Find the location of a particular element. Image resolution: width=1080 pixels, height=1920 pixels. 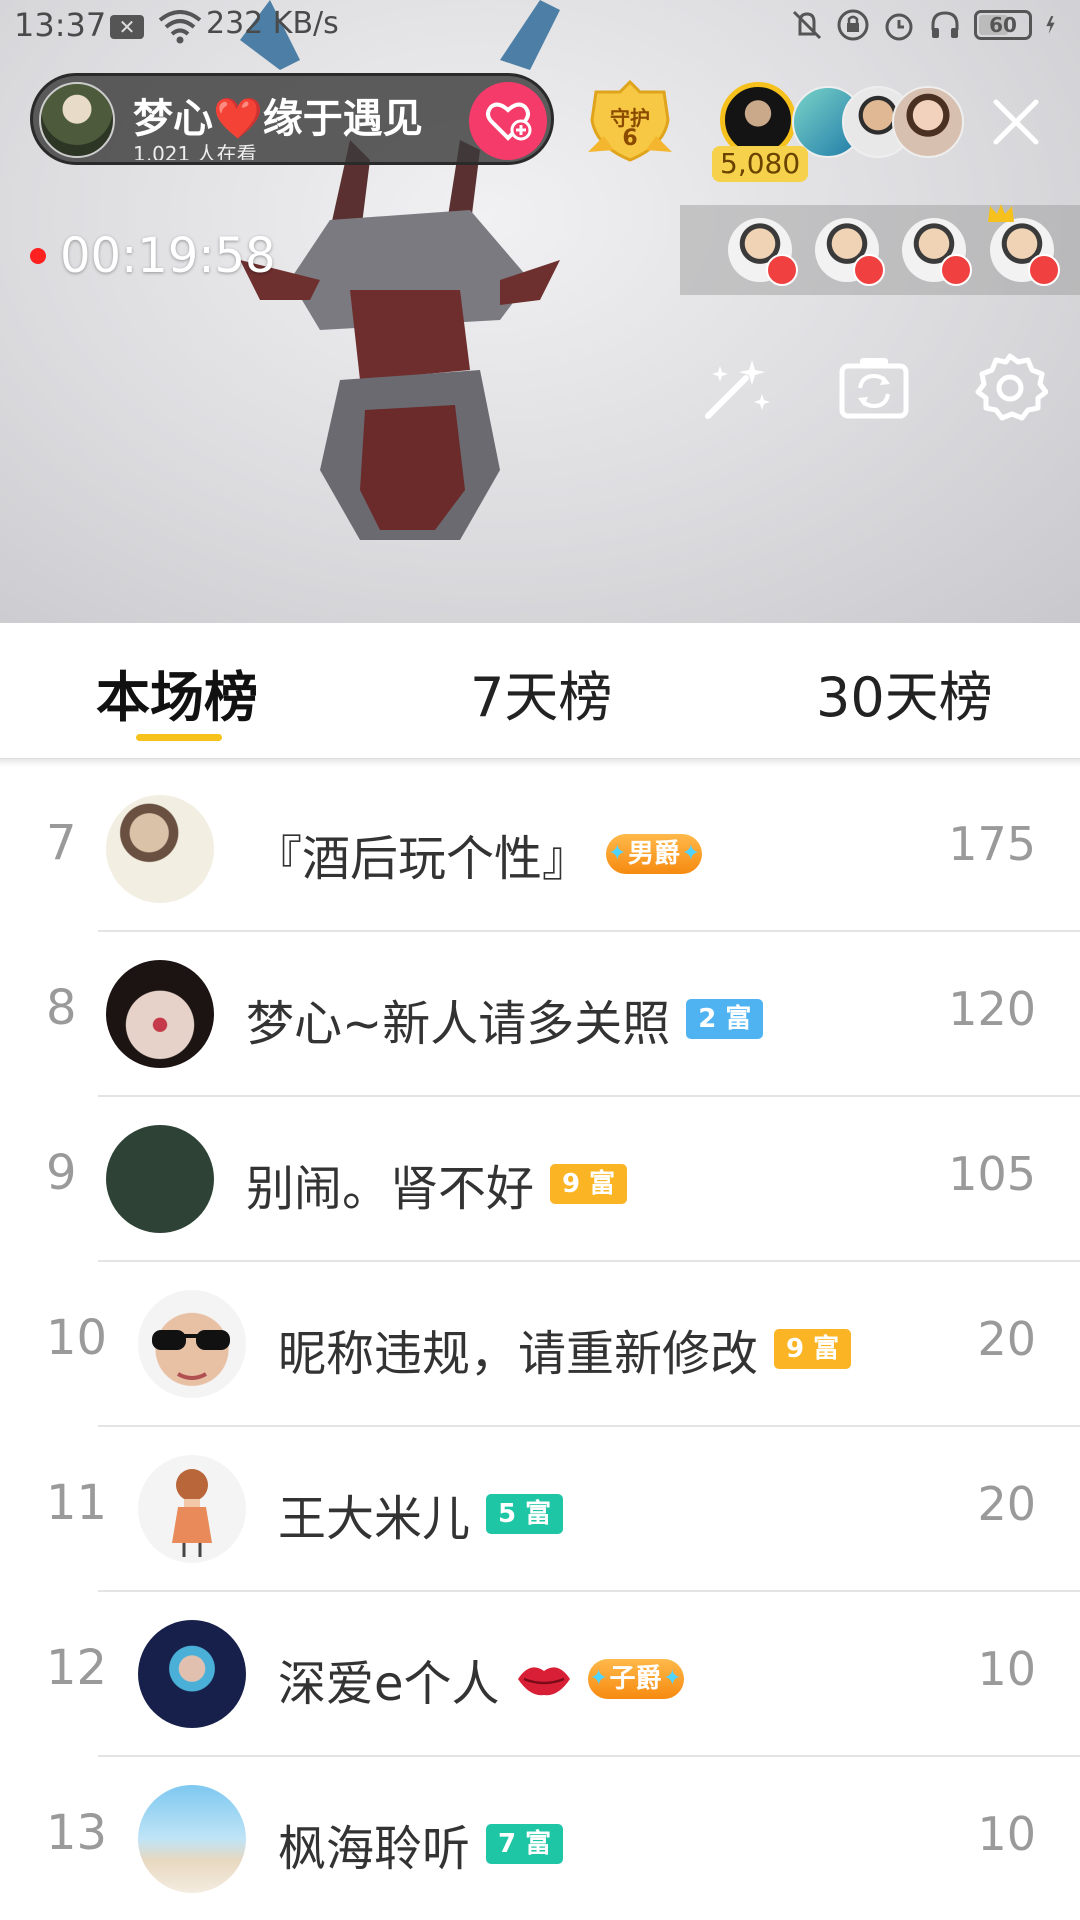

user-nickname: 枫海聆听 is located at coordinates (374, 1849).